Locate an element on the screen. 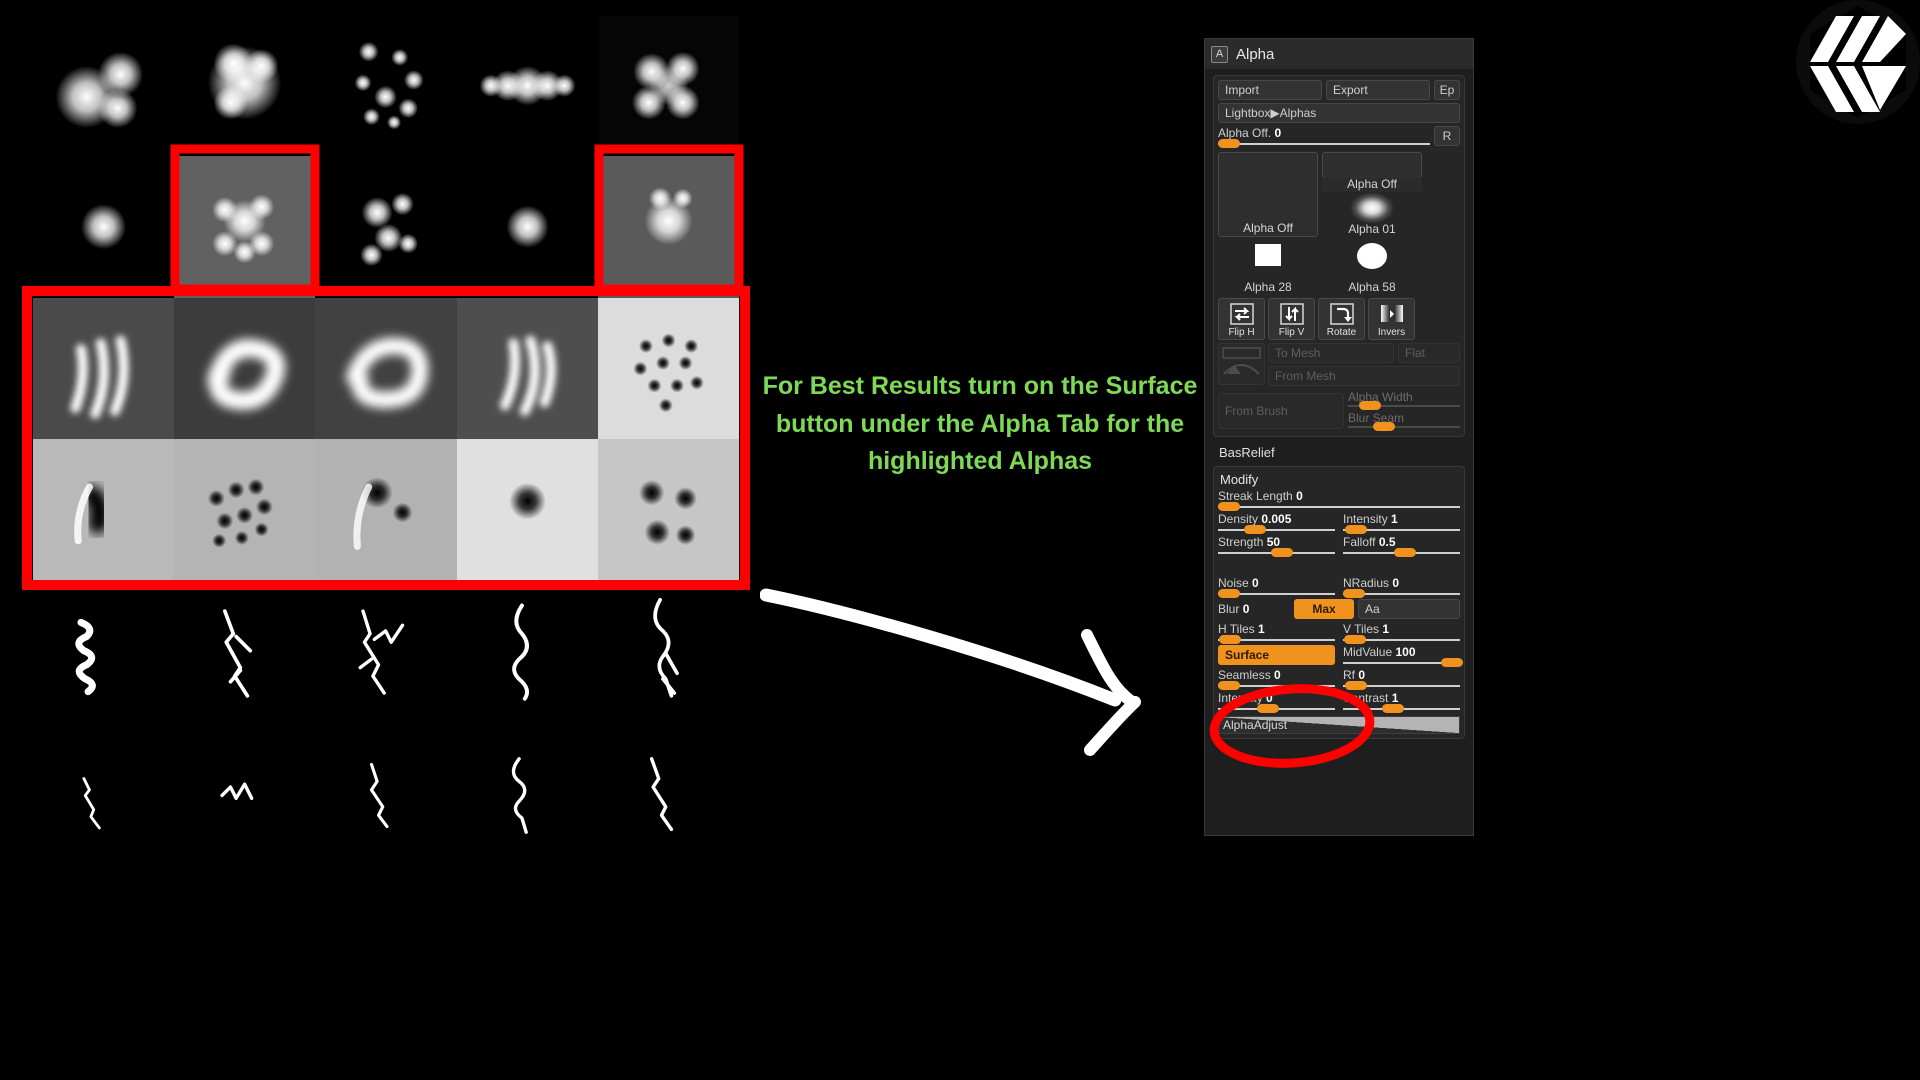 Image resolution: width=1920 pixels, height=1080 pixels. contrast-label: Contrast is located at coordinates (1366, 698).